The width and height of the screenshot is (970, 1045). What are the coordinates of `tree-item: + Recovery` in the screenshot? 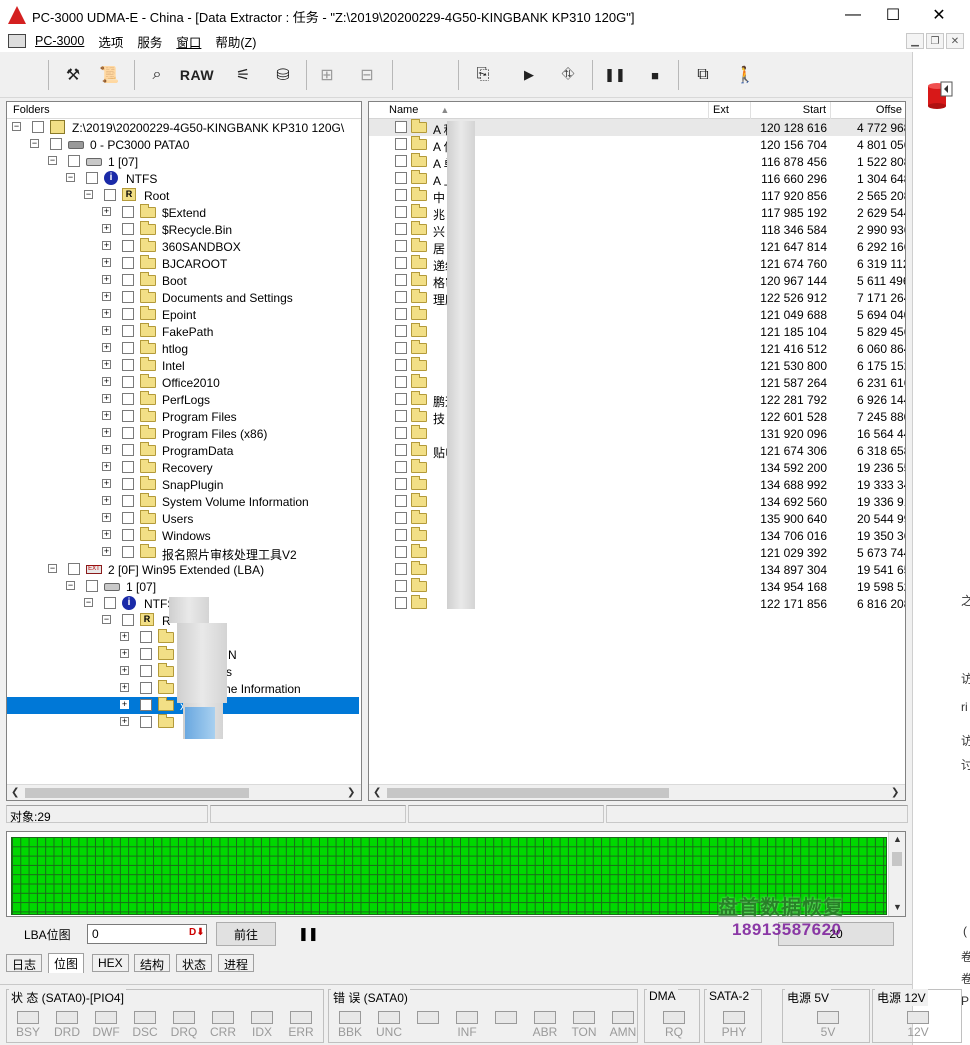 It's located at (183, 467).